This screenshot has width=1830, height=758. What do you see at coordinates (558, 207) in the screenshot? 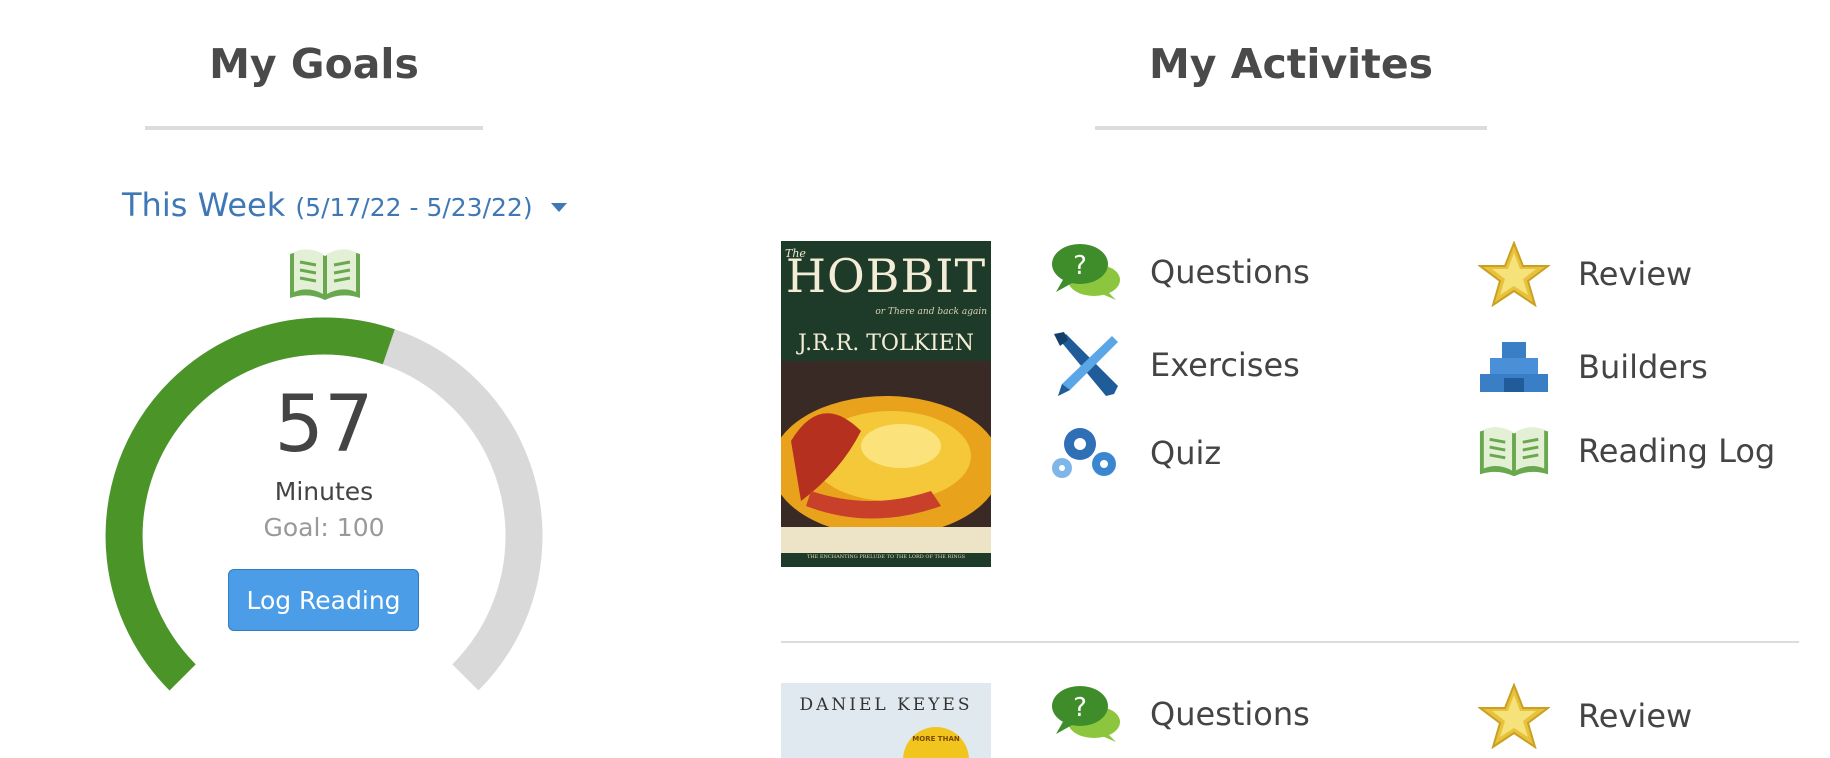
I see `caret-down-icon` at bounding box center [558, 207].